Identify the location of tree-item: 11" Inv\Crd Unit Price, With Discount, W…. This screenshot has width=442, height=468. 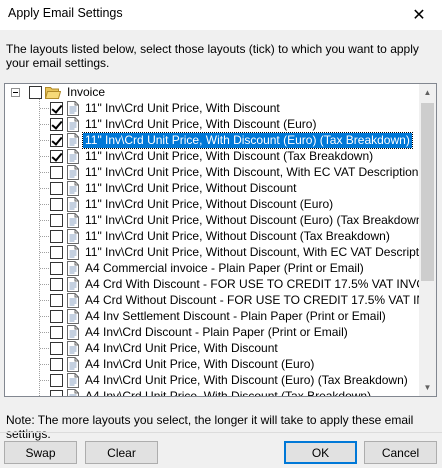
(235, 172).